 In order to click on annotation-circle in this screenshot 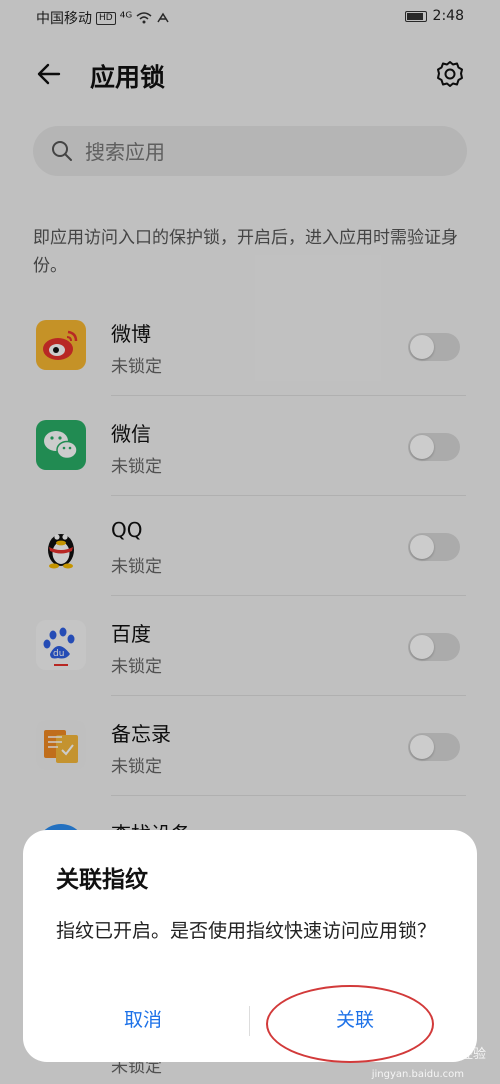, I will do `click(350, 1024)`.